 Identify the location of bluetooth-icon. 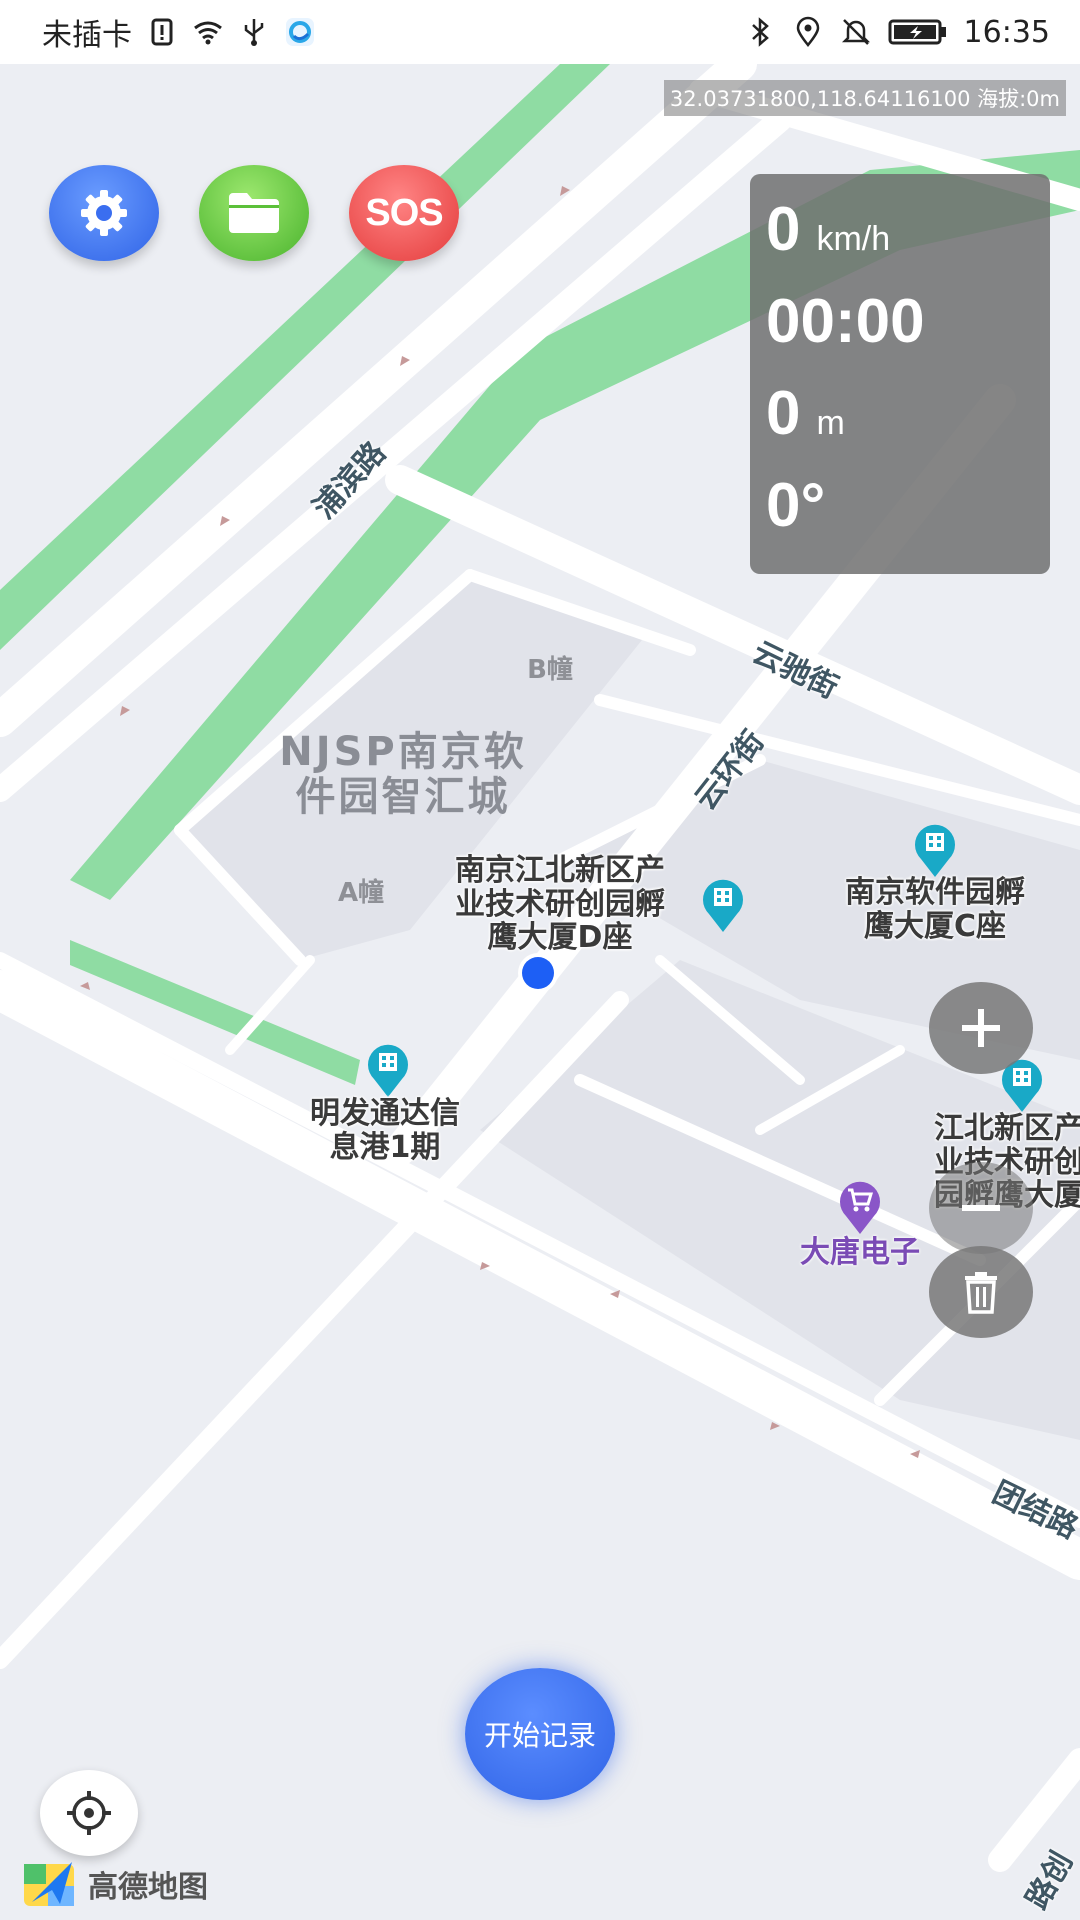
(760, 32).